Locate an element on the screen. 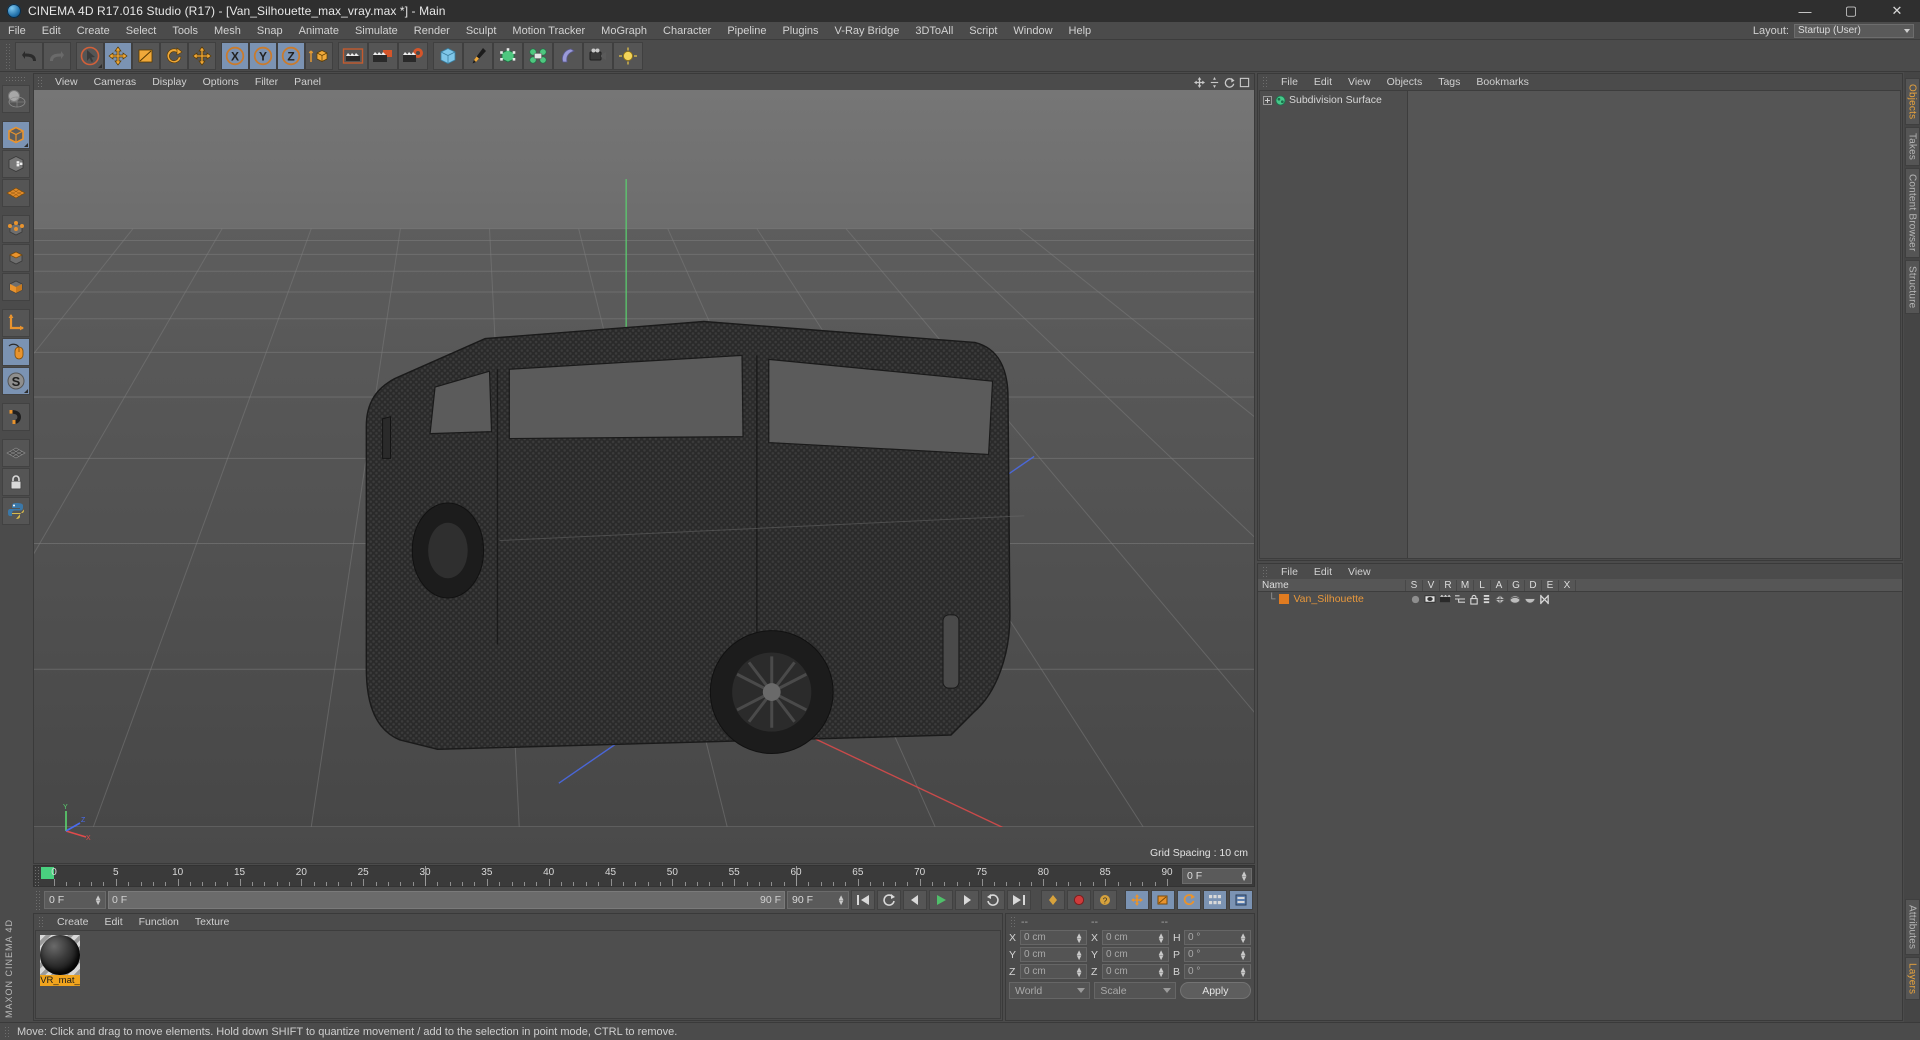 Image resolution: width=1920 pixels, height=1040 pixels. viewport-menu-cameras: Cameras is located at coordinates (115, 82).